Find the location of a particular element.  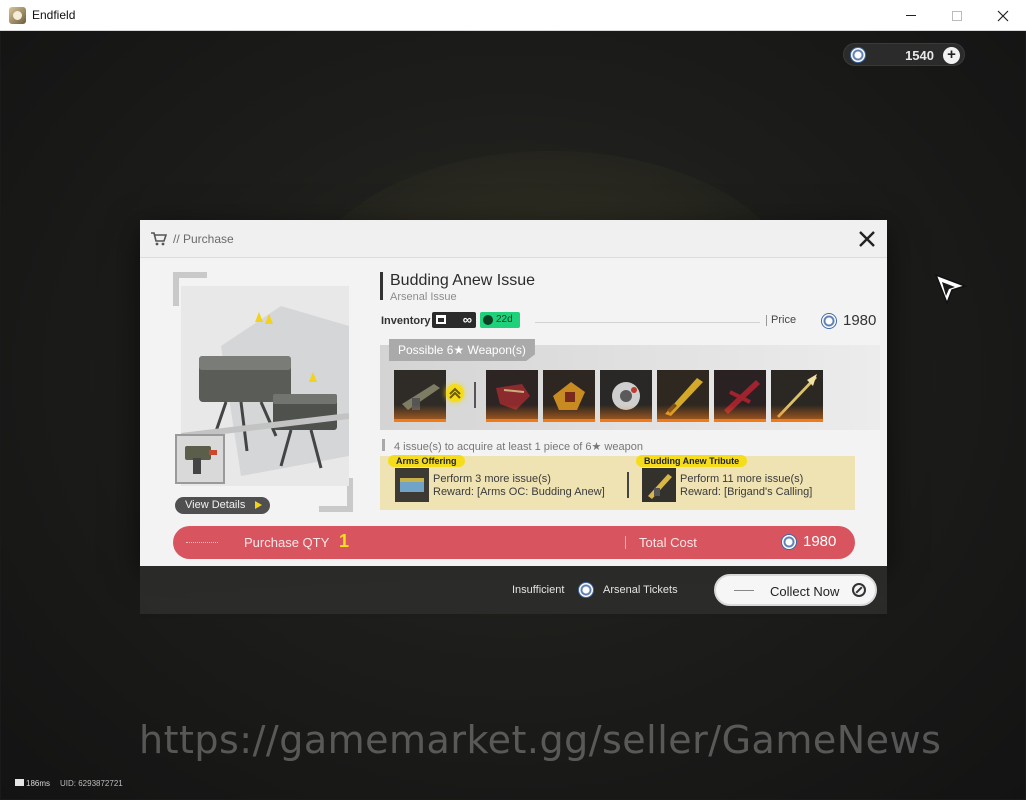

window-close-button is located at coordinates (1003, 15).